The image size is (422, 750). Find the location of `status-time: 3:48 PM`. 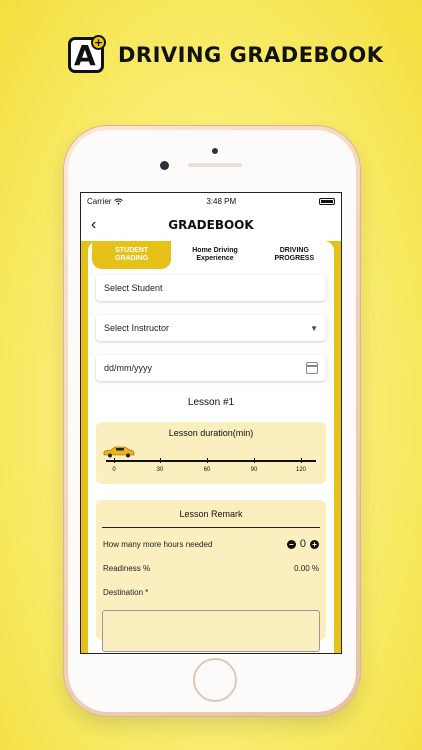

status-time: 3:48 PM is located at coordinates (221, 201).